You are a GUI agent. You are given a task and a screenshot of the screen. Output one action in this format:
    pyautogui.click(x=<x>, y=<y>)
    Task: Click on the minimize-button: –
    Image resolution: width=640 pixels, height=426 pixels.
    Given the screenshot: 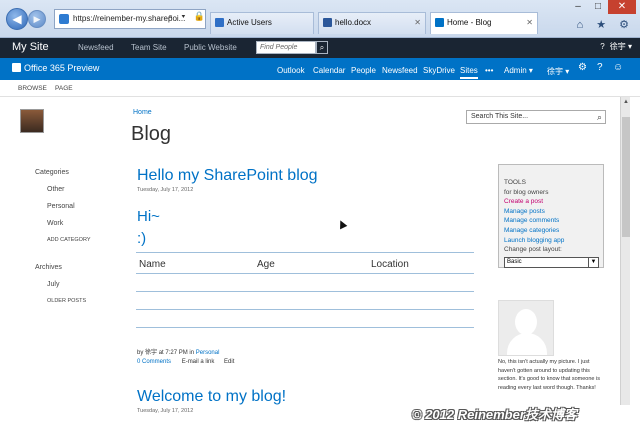 What is the action you would take?
    pyautogui.click(x=578, y=7)
    